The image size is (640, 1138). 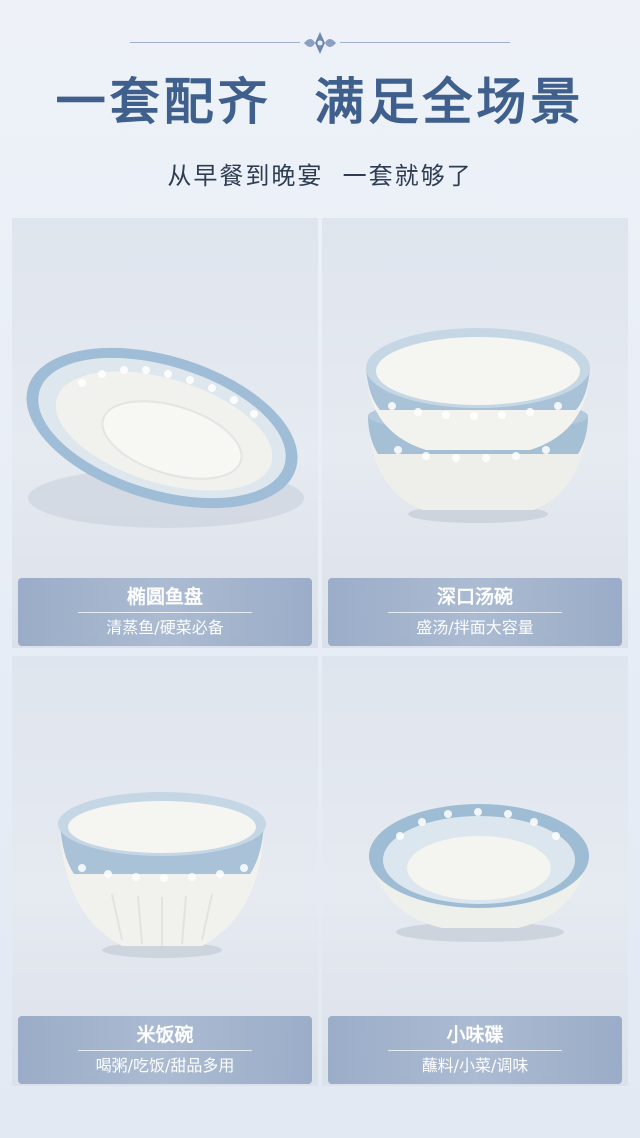 I want to click on product-desc: 盛汤/拌面大容量, so click(x=475, y=627).